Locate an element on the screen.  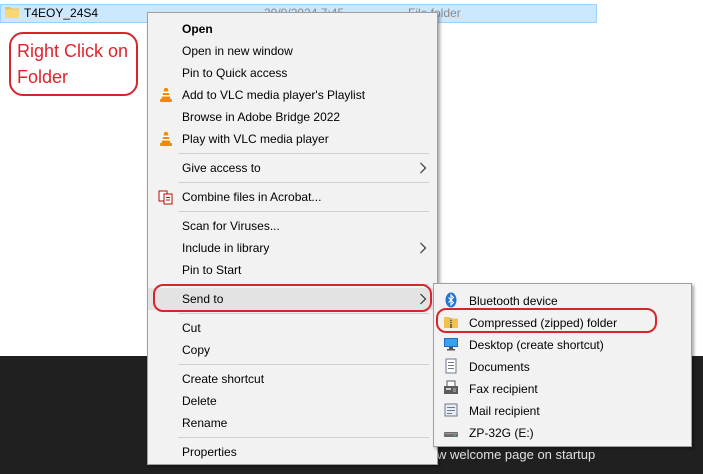
usb-drive-icon is located at coordinates (451, 434).